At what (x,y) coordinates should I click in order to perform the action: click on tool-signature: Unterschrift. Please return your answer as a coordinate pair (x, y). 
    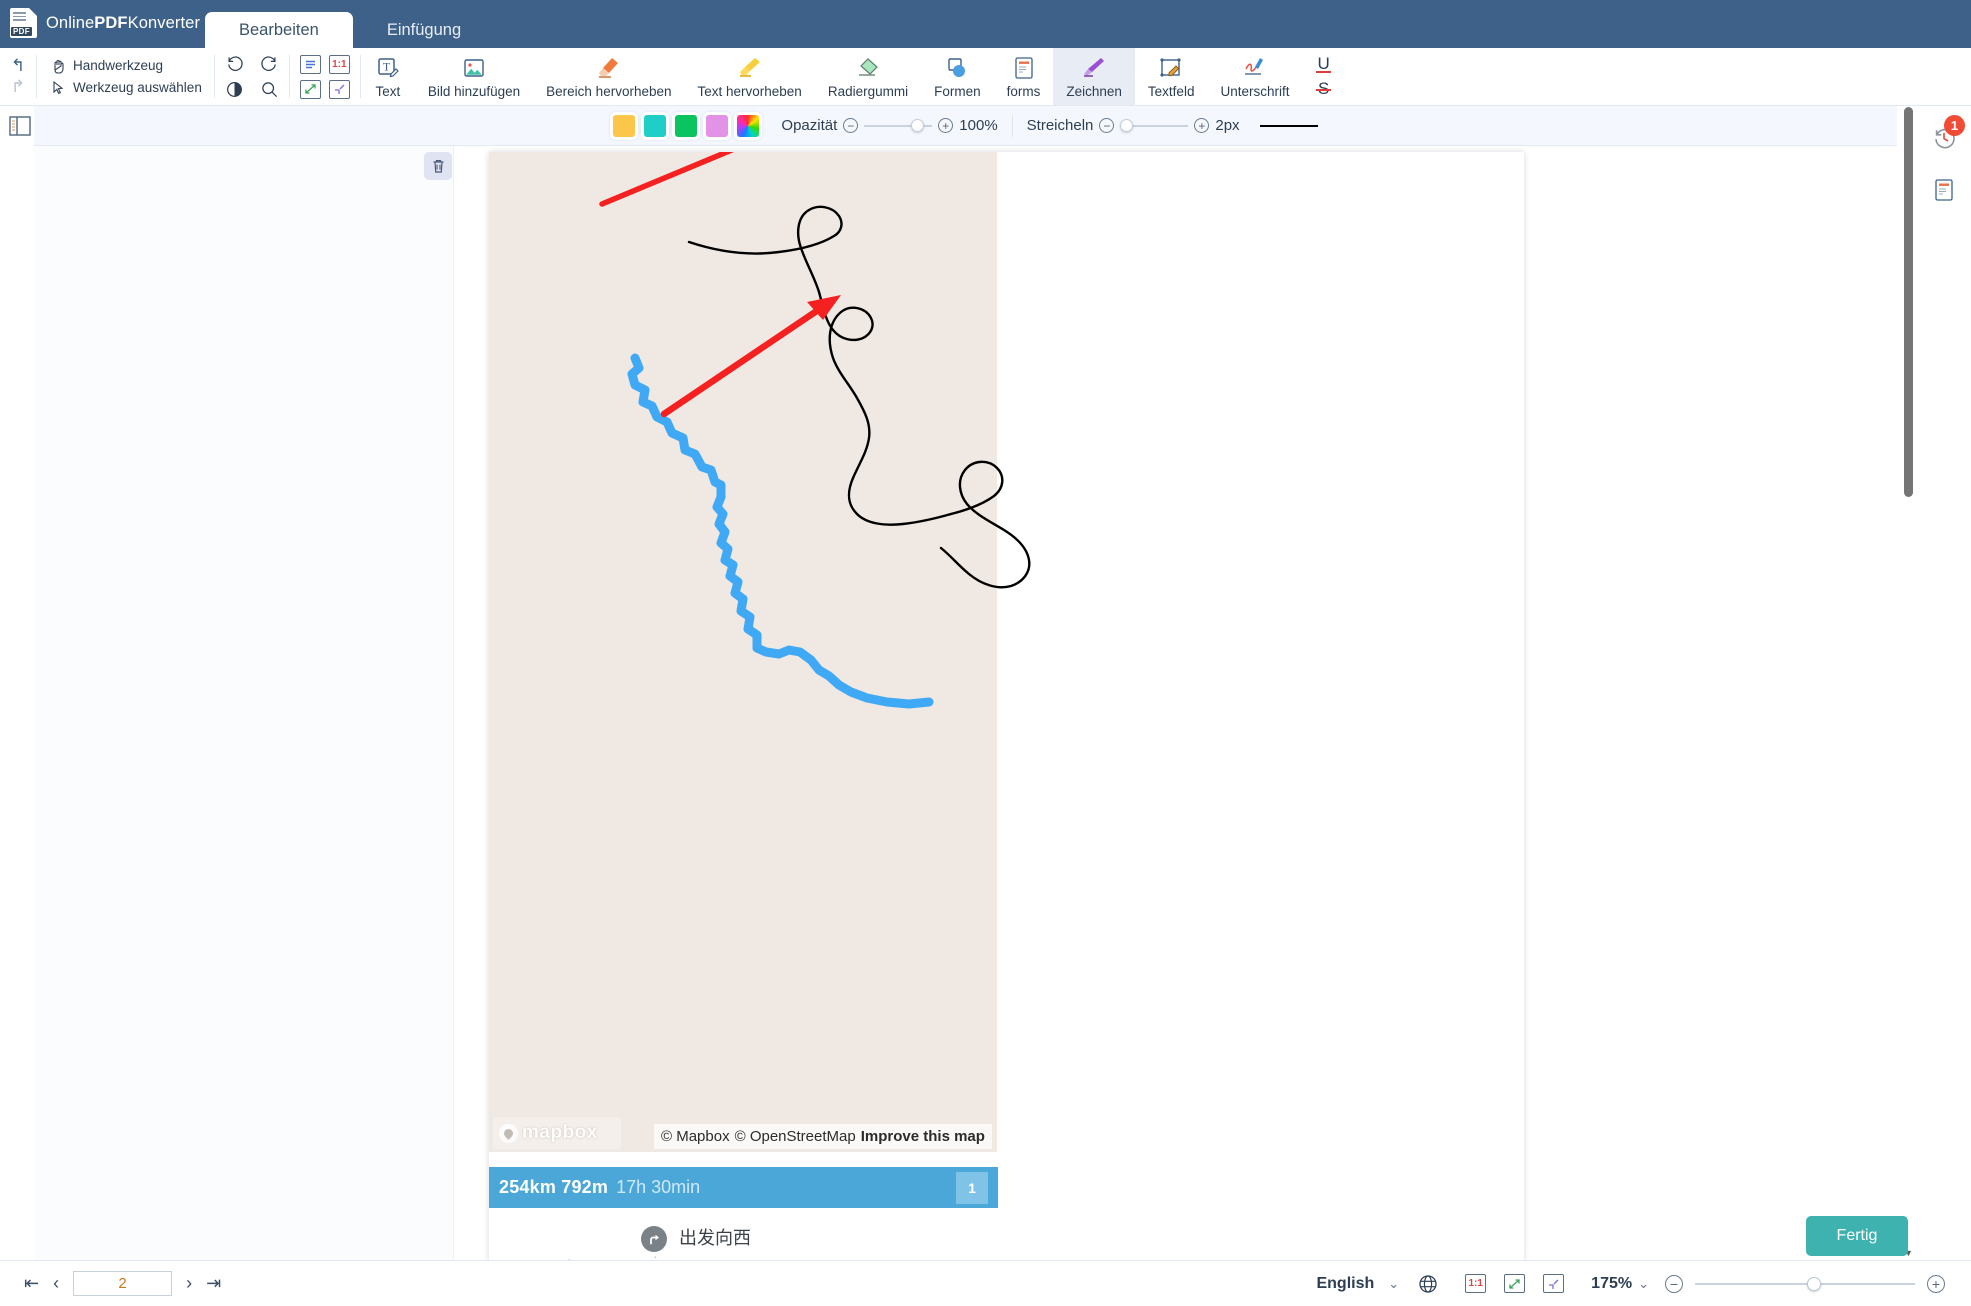
    Looking at the image, I should click on (1254, 76).